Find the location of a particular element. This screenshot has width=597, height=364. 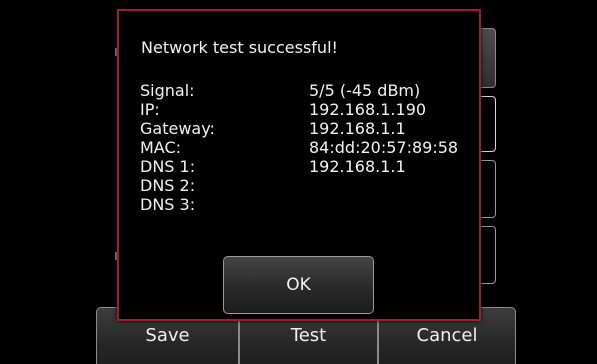

signal-label: Signal: is located at coordinates (167, 90).